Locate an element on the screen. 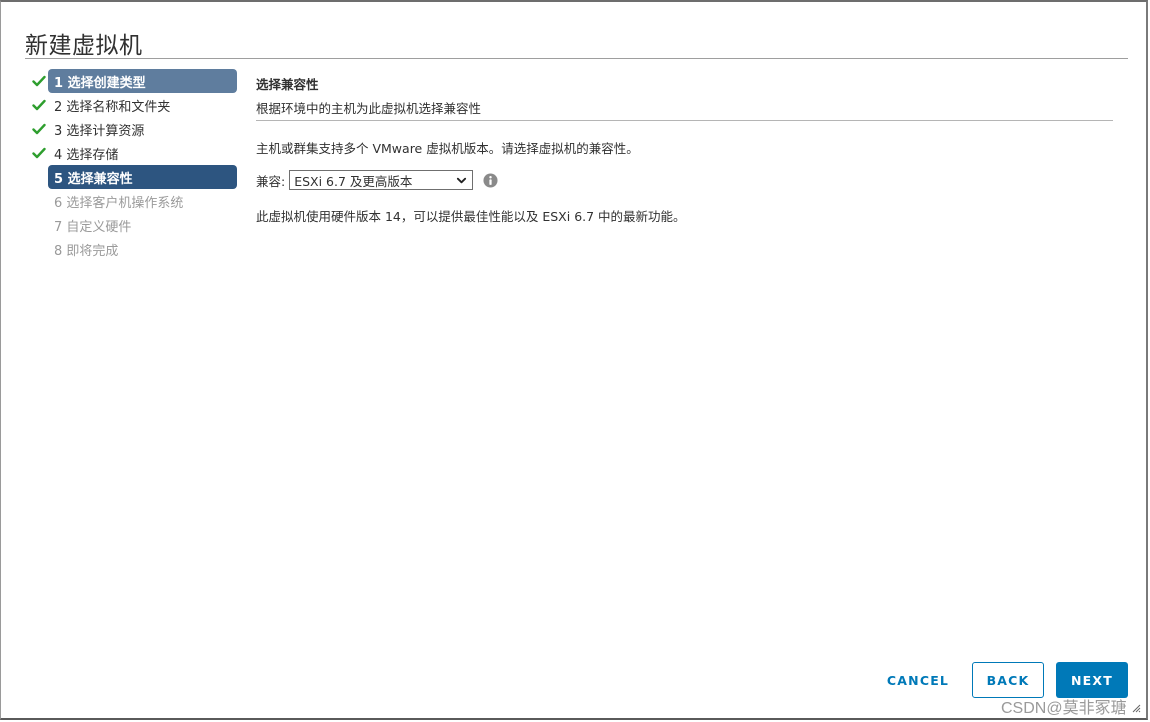  wizard-step-label: 8 即将完成 is located at coordinates (86, 251).